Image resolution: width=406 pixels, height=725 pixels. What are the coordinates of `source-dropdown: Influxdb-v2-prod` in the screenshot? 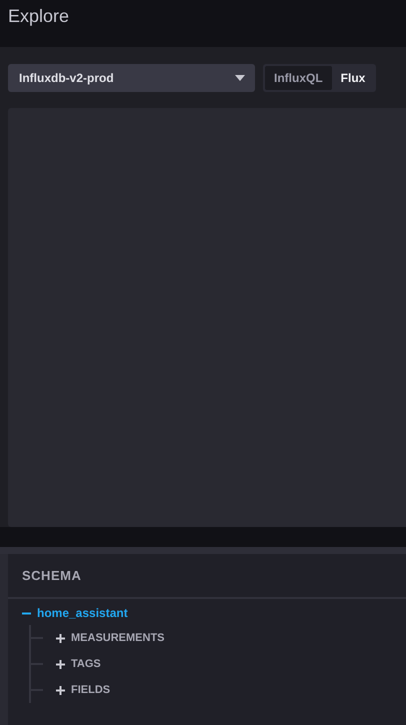 It's located at (131, 78).